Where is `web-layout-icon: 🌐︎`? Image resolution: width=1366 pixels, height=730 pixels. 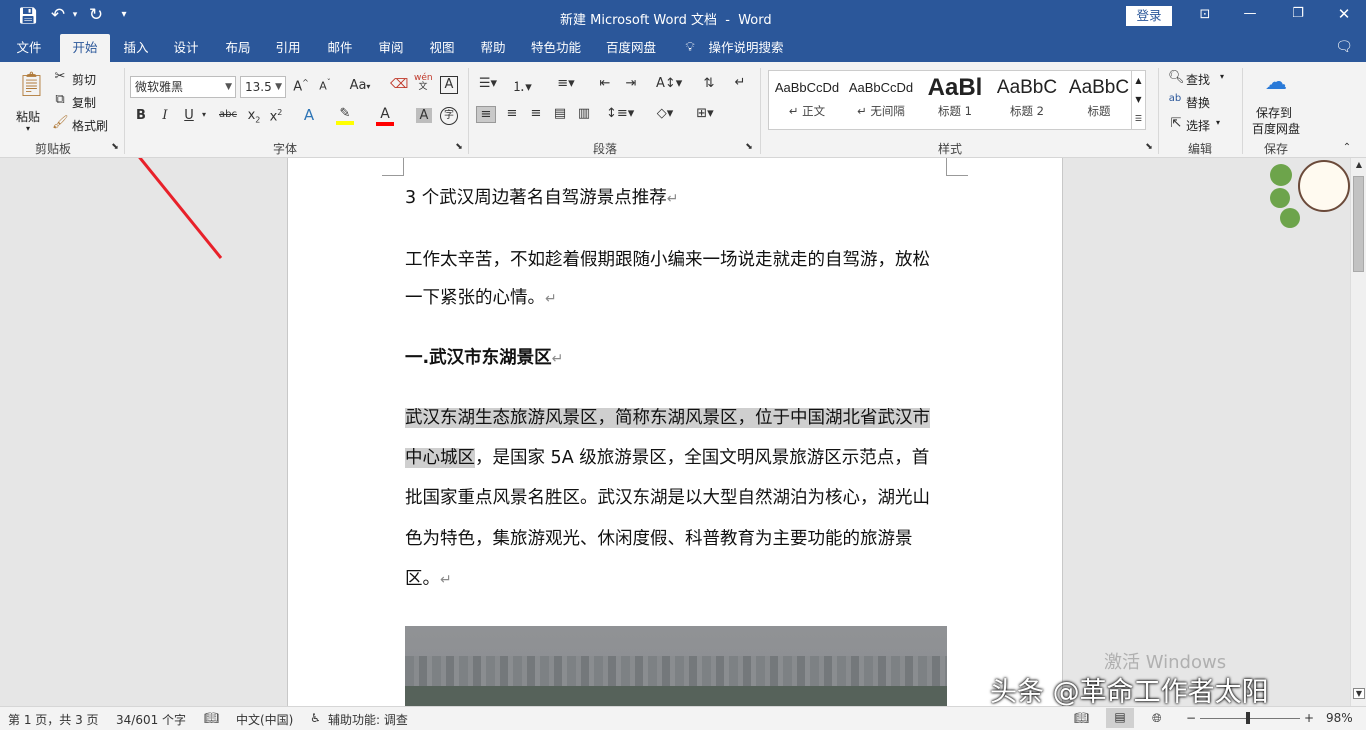 web-layout-icon: 🌐︎ is located at coordinates (1157, 718).